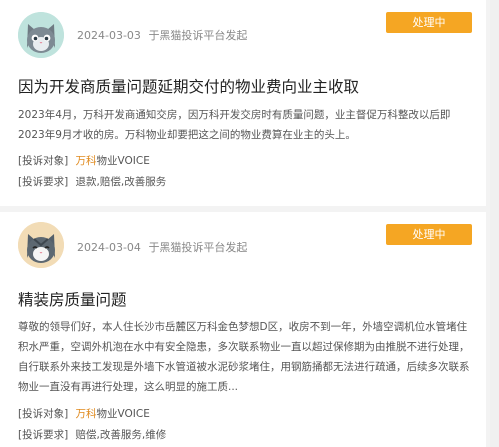  Describe the element at coordinates (494, 223) in the screenshot. I see `scrollbar` at that location.